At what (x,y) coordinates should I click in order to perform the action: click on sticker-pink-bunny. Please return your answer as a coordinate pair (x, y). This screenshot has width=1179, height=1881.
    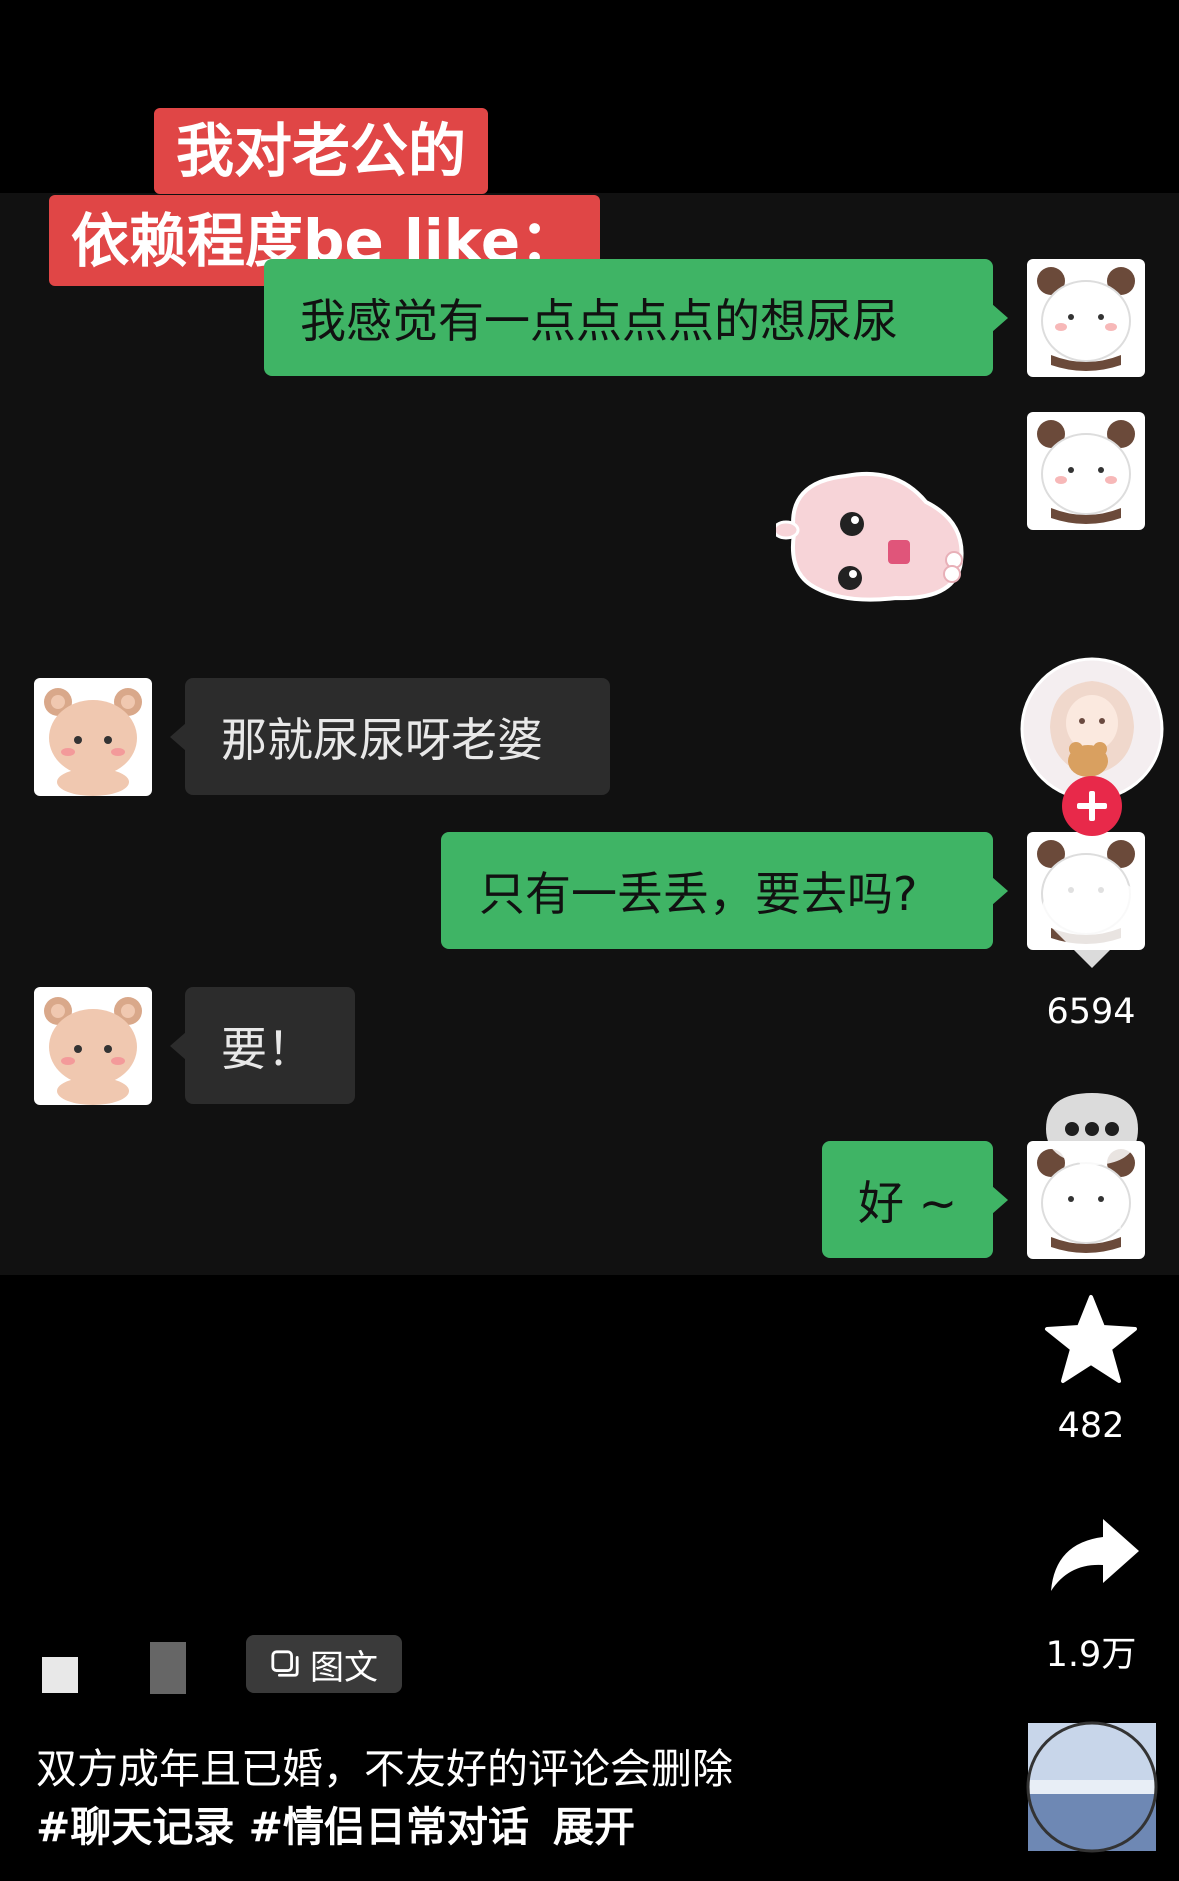
    Looking at the image, I should click on (872, 534).